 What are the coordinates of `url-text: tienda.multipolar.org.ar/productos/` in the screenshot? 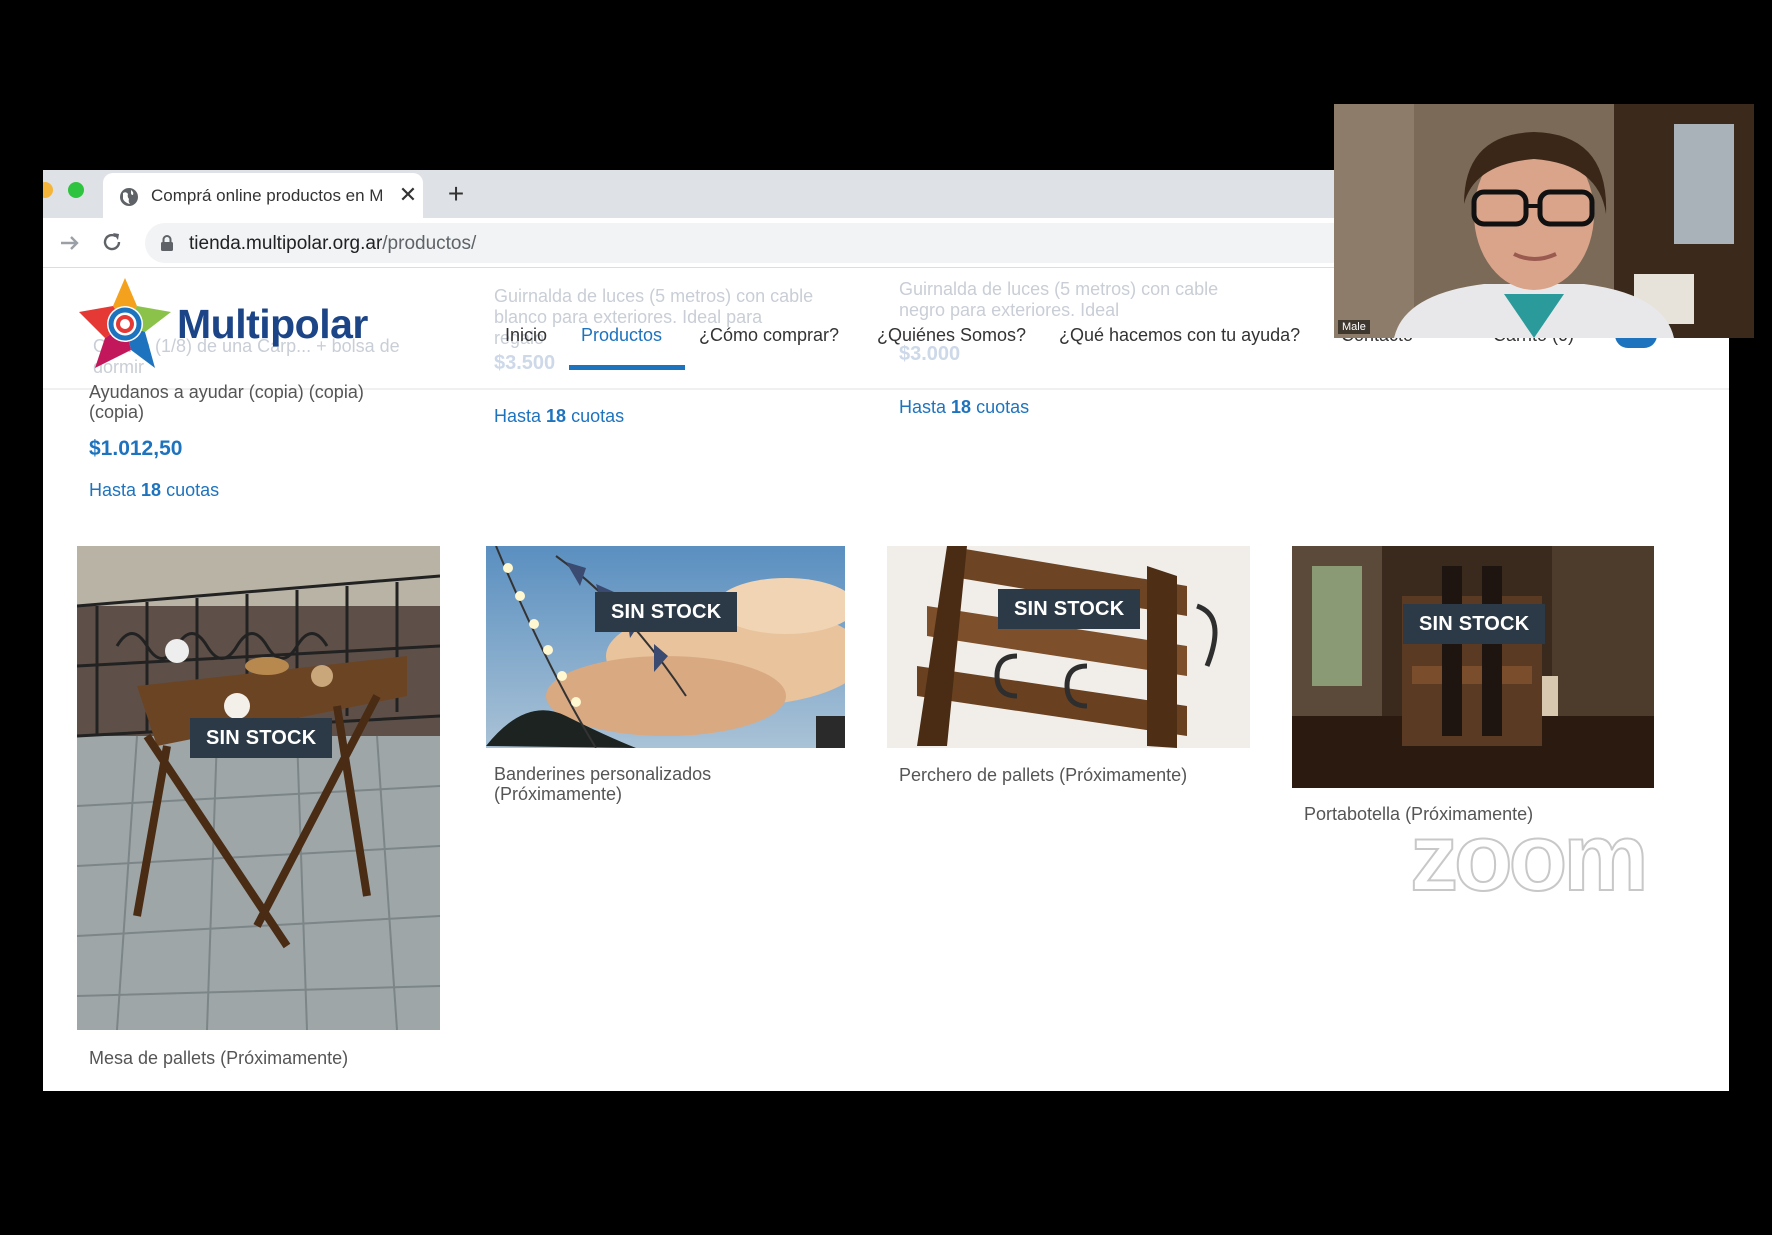 It's located at (332, 244).